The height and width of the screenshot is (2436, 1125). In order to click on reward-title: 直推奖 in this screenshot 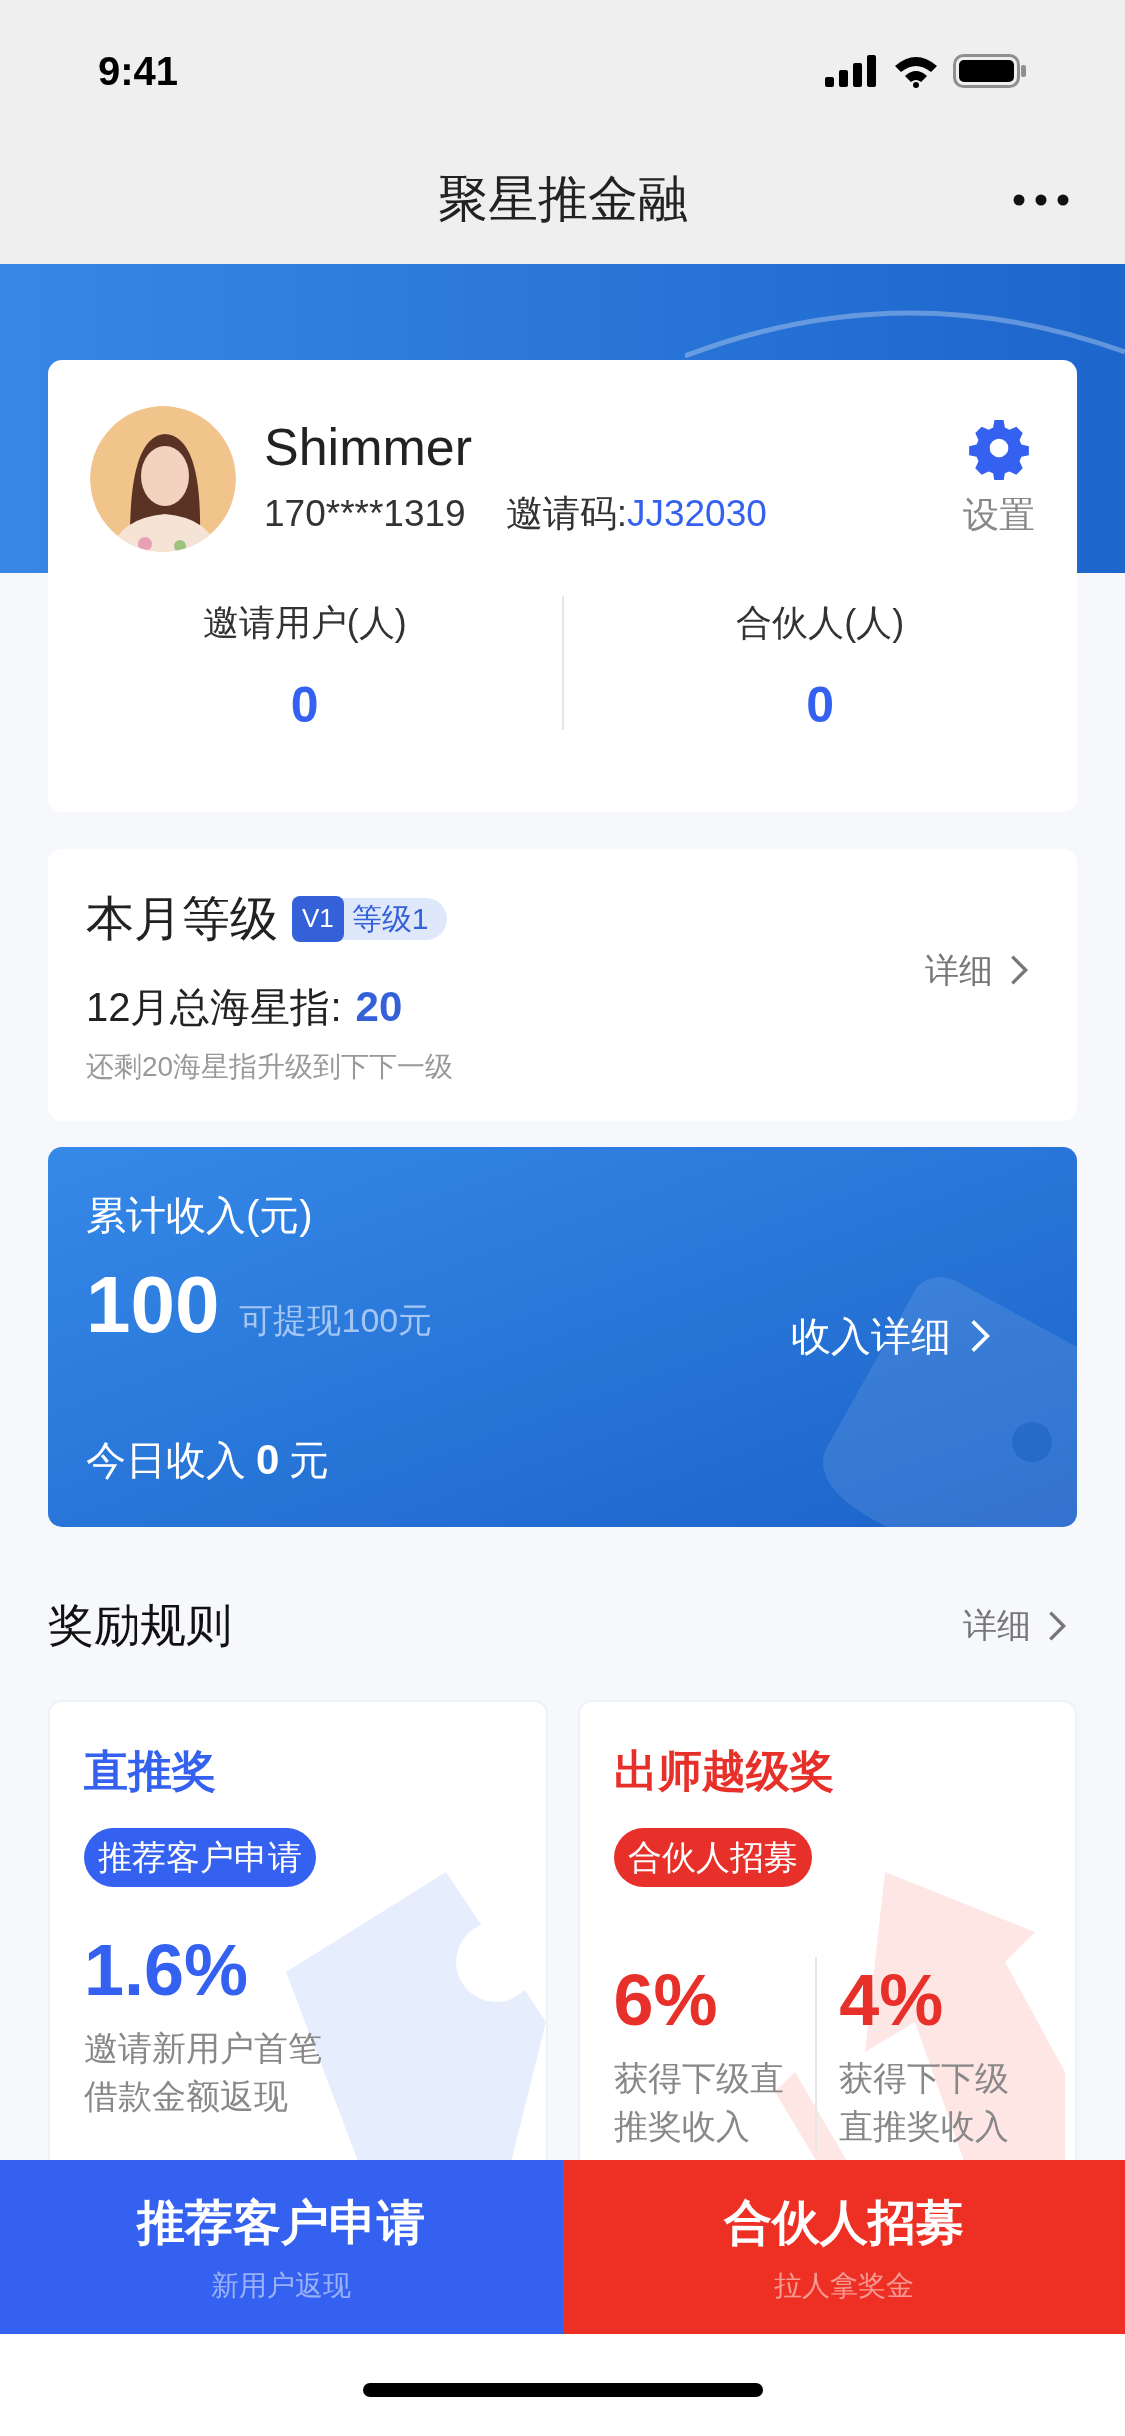, I will do `click(150, 1771)`.